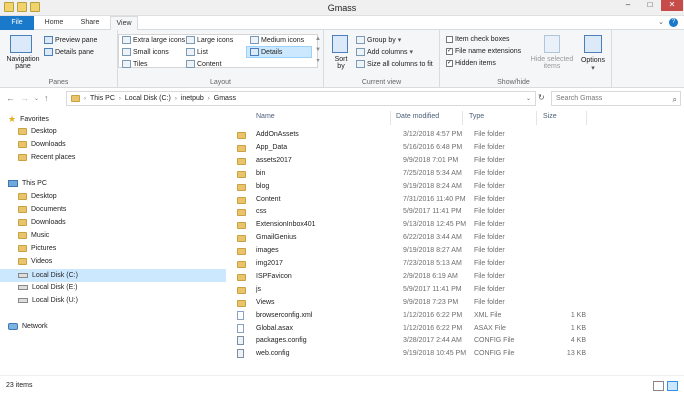 The width and height of the screenshot is (684, 395). Describe the element at coordinates (153, 40) in the screenshot. I see `layout-extra-large-icons: Extra large icons` at that location.